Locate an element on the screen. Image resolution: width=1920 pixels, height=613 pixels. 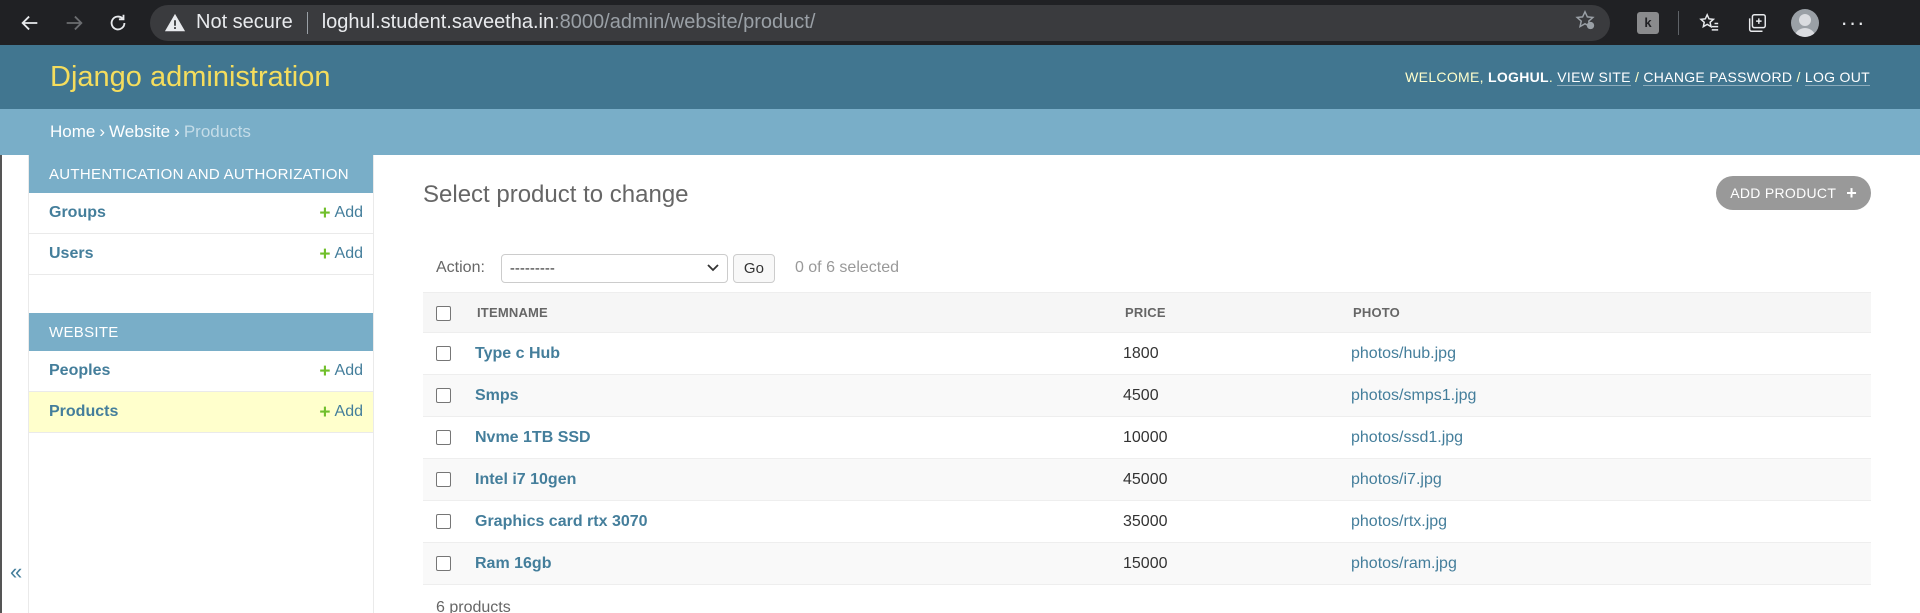
table-row: Nvme 1TB SSD 10000 photos/ssd1.jpg is located at coordinates (1147, 437).